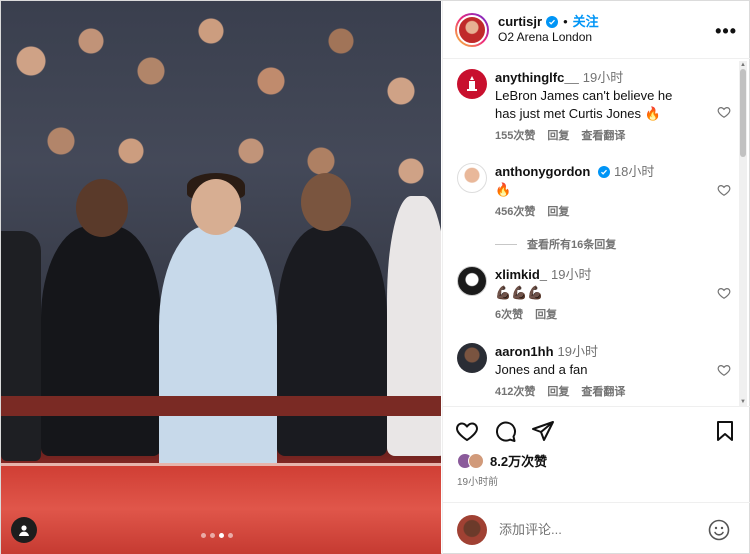  Describe the element at coordinates (743, 402) in the screenshot. I see `scroll-down-arrow-icon: ▼` at that location.